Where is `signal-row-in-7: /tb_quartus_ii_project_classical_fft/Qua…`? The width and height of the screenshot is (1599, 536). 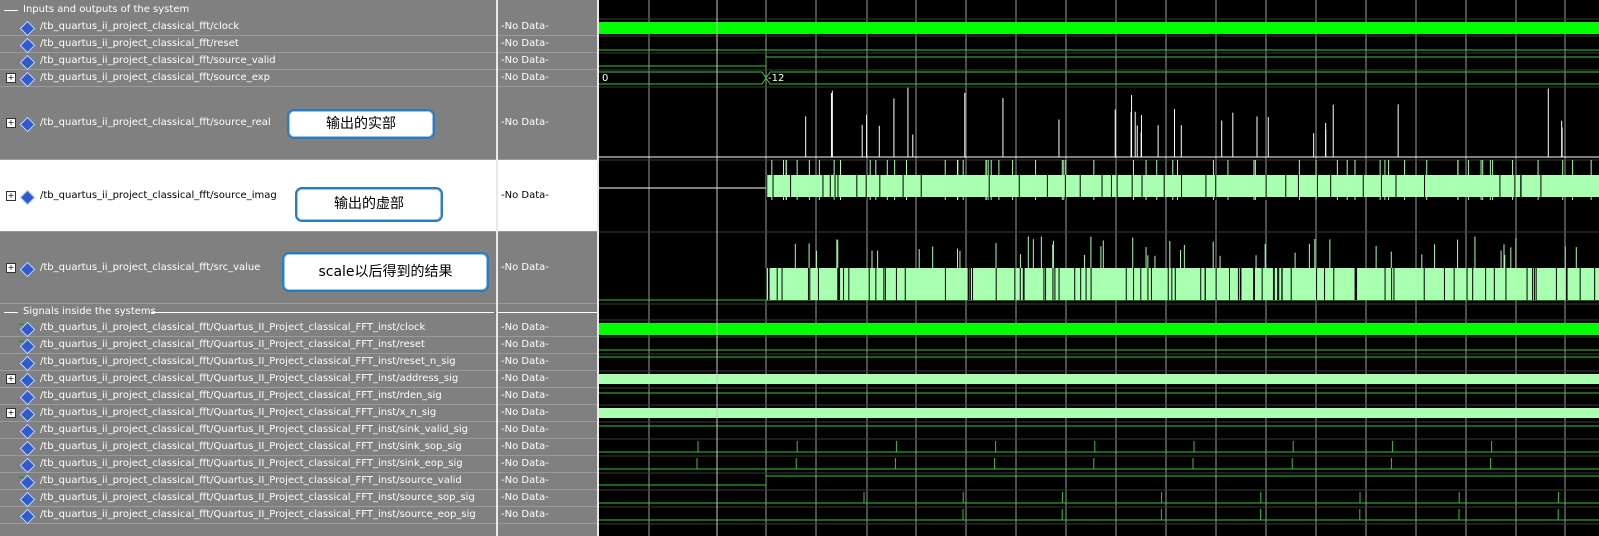
signal-row-in-7: /tb_quartus_ii_project_classical_fft/Qua… is located at coordinates (248, 448).